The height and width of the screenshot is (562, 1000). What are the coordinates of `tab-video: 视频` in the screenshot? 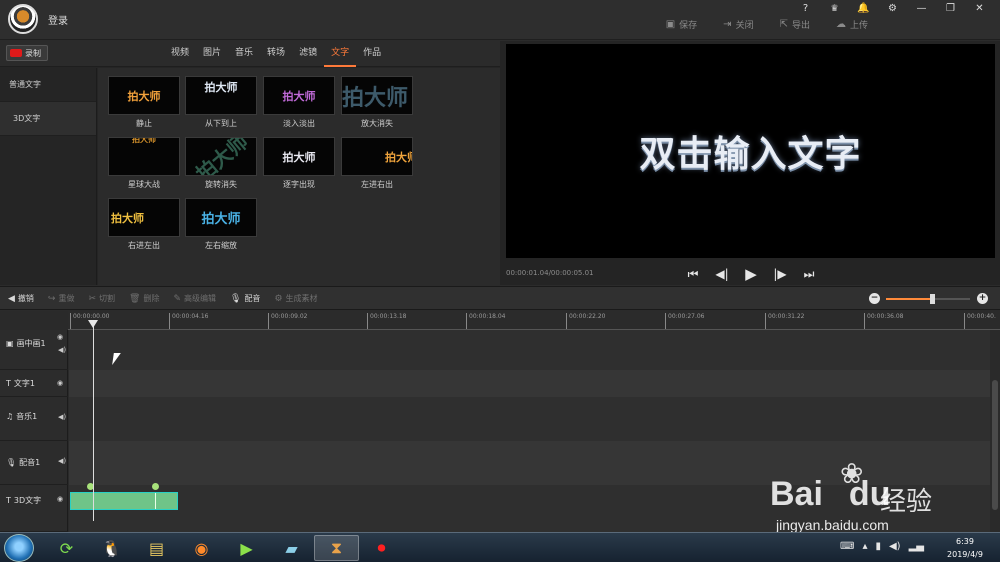 It's located at (180, 54).